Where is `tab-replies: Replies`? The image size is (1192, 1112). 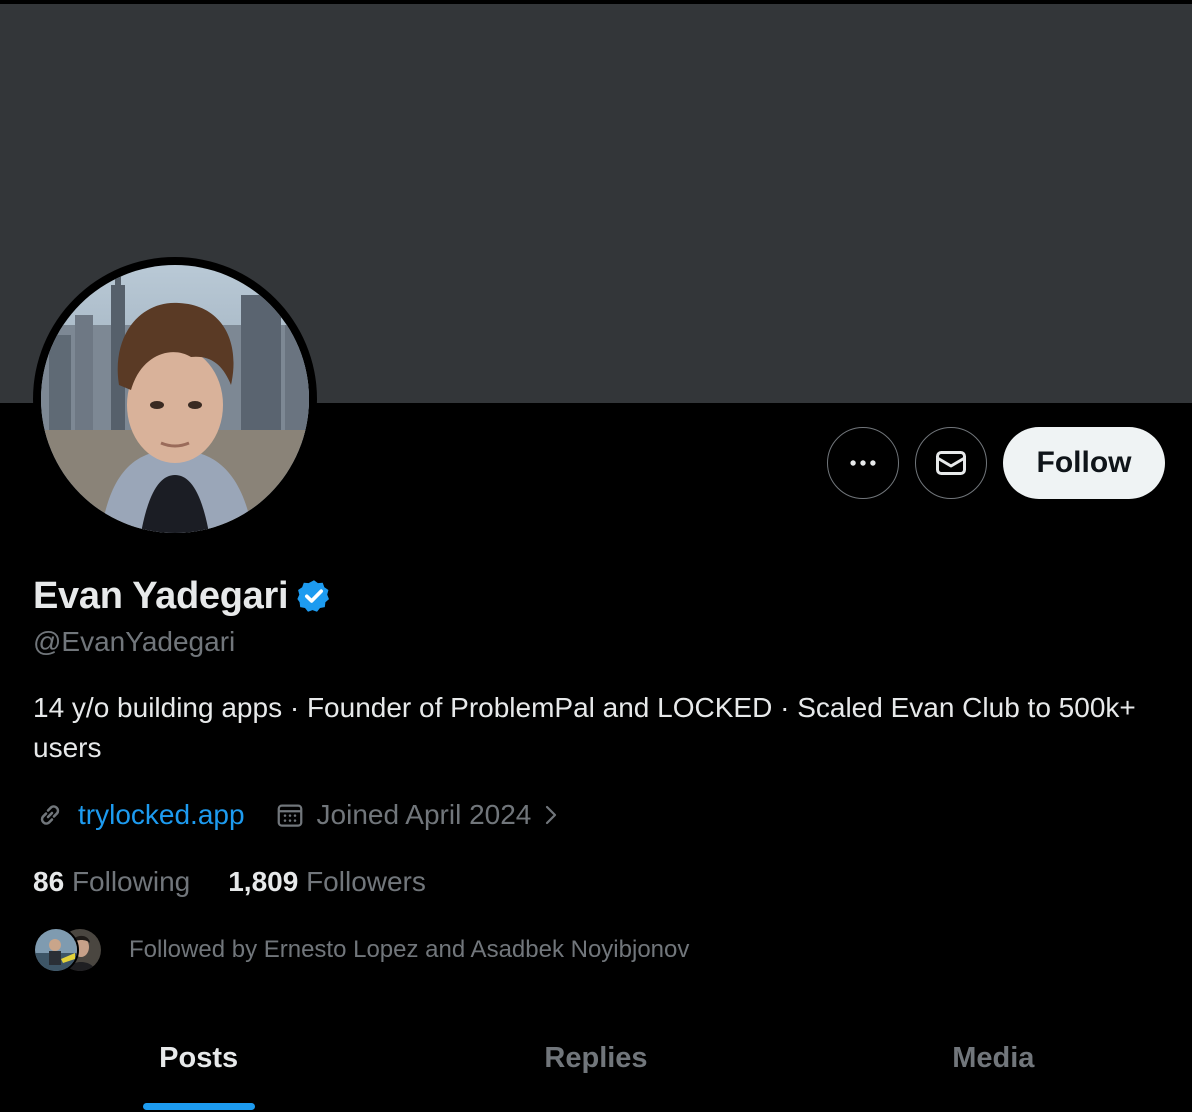
tab-replies: Replies is located at coordinates (595, 1066).